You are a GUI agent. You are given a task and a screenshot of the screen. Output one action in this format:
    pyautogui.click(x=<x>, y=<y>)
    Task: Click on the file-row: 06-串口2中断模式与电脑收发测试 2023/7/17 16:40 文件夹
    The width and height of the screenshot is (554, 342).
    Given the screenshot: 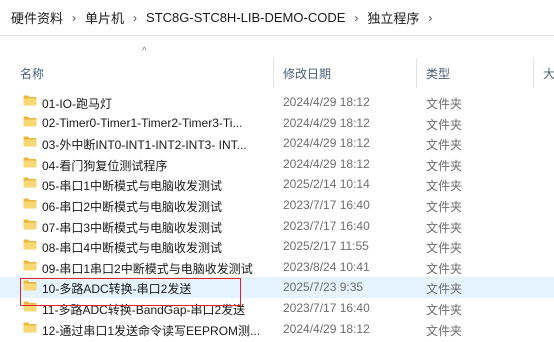 What is the action you would take?
    pyautogui.click(x=277, y=205)
    